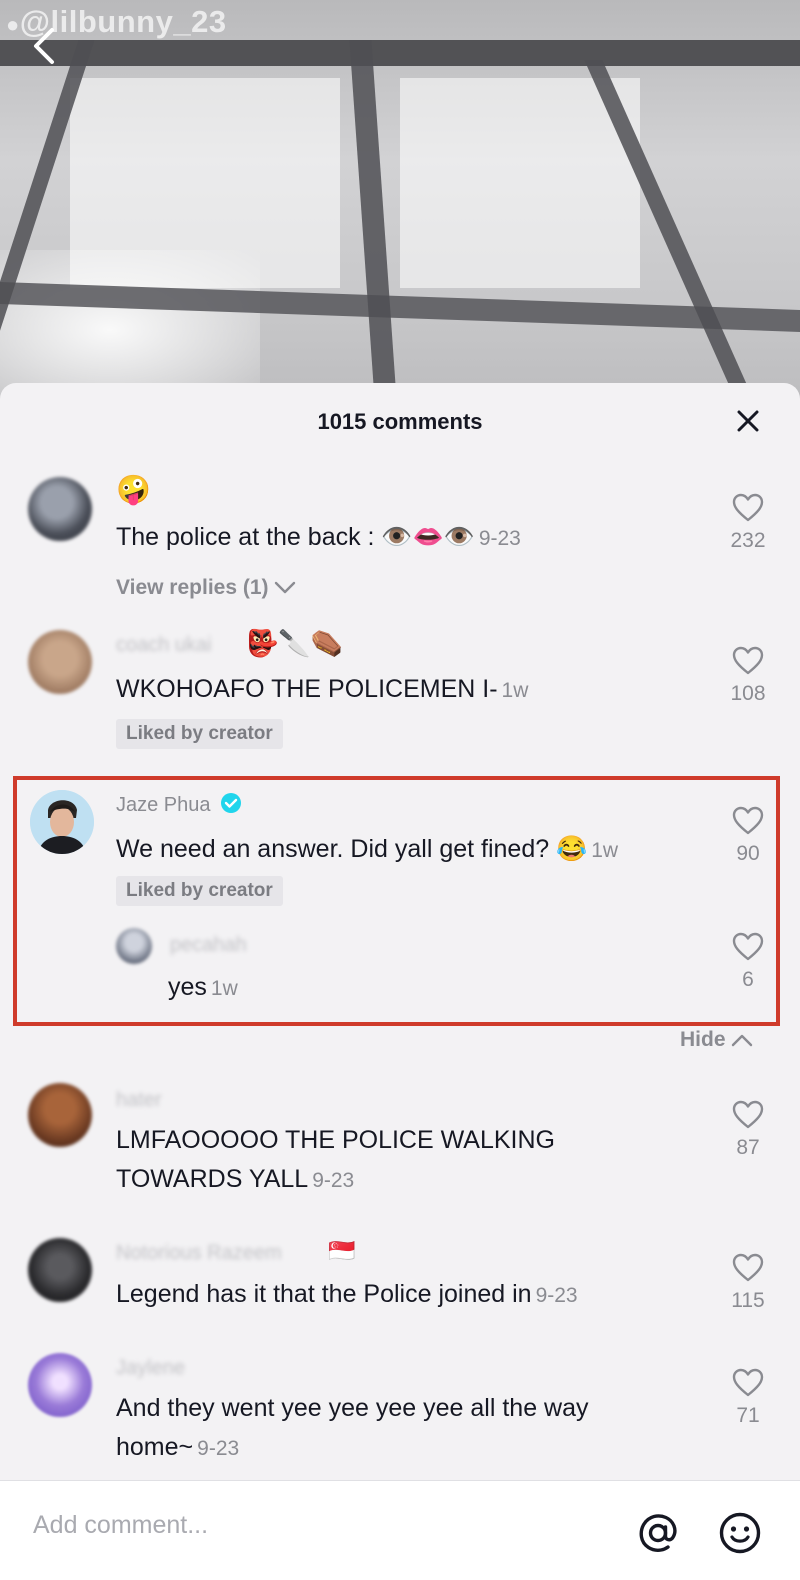  I want to click on username: Jaze Phua, so click(179, 804).